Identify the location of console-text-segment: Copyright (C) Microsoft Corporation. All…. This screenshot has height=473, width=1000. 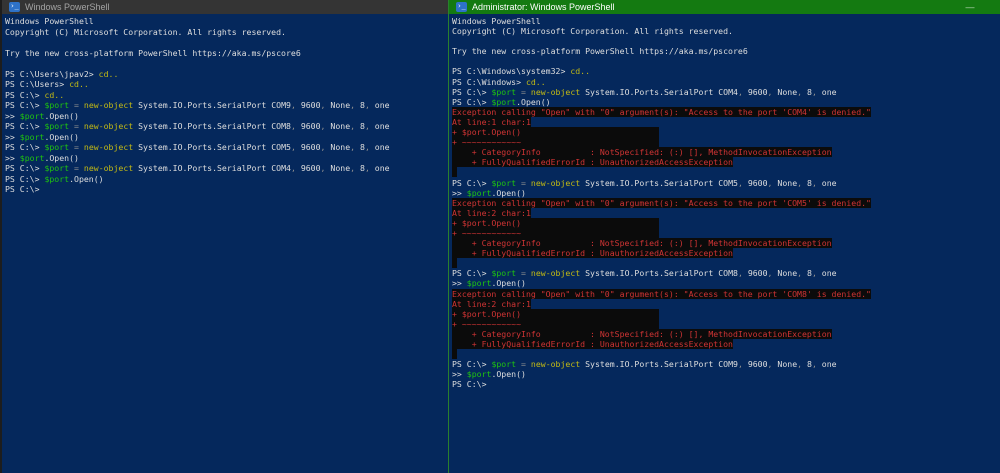
(592, 31).